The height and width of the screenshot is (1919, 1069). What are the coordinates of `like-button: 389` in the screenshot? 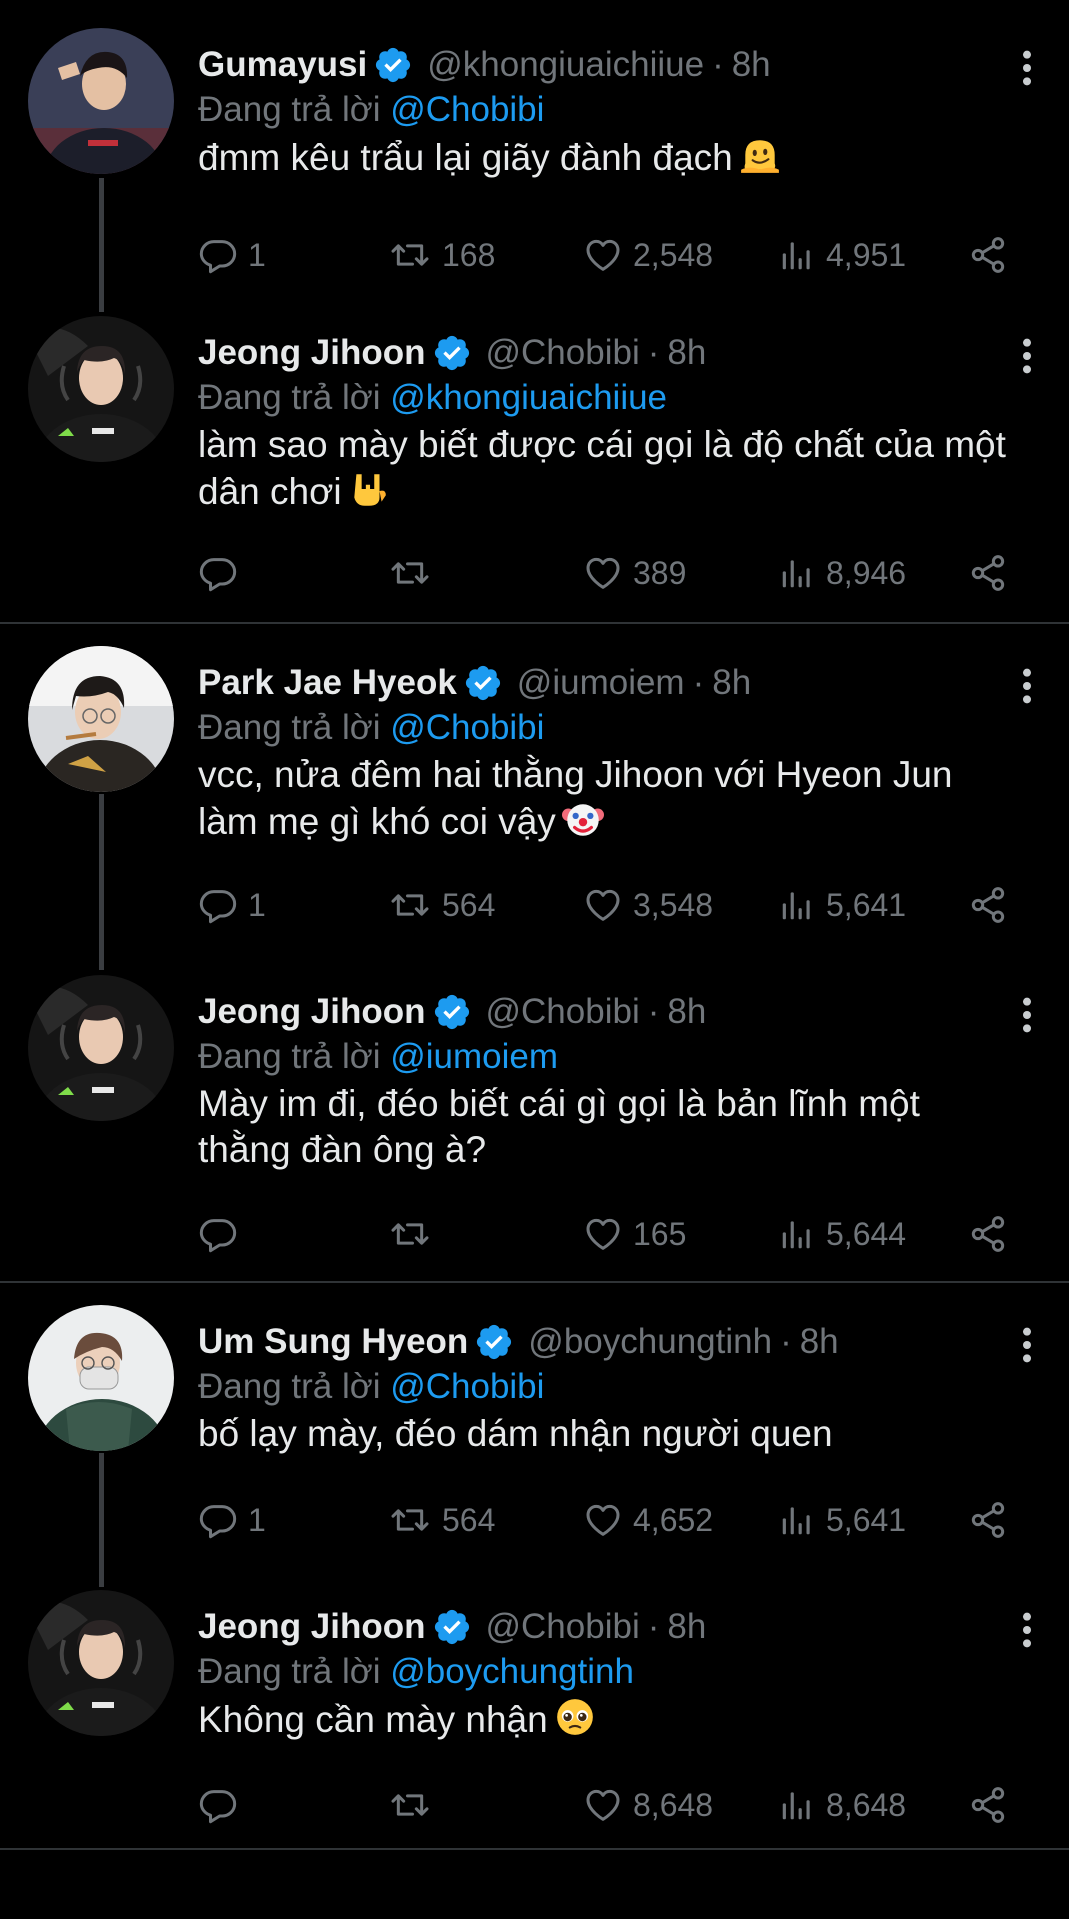 It's located at (634, 573).